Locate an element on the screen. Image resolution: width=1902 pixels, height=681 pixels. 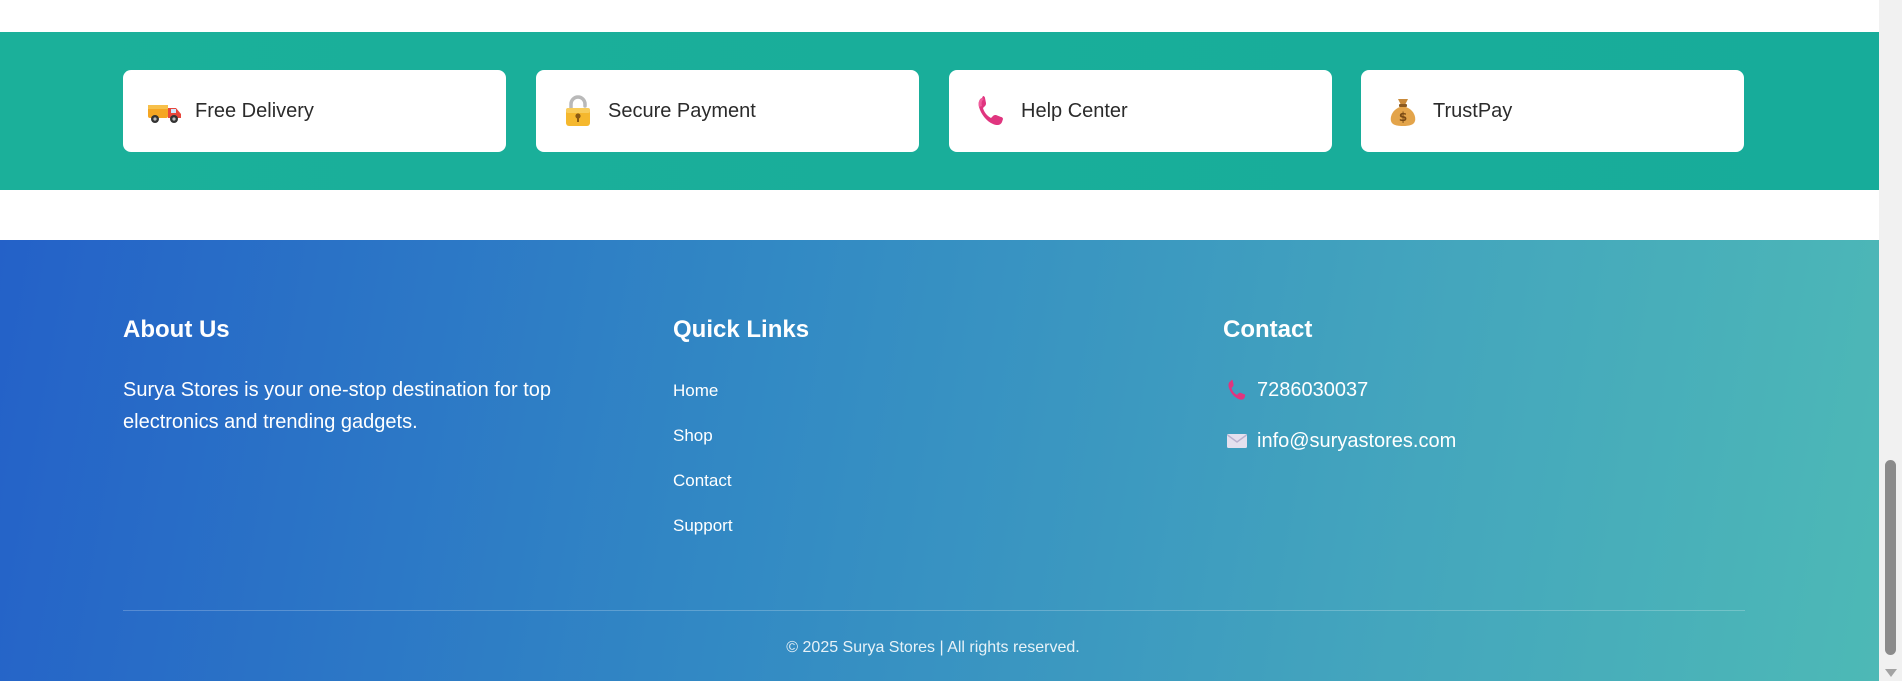
about-title: About Us is located at coordinates (176, 329).